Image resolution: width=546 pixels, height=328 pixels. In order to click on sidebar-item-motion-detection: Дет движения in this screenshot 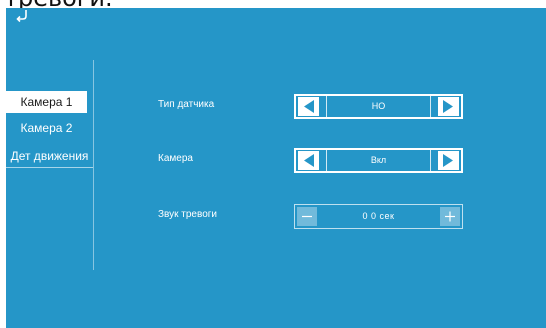, I will do `click(49, 156)`.